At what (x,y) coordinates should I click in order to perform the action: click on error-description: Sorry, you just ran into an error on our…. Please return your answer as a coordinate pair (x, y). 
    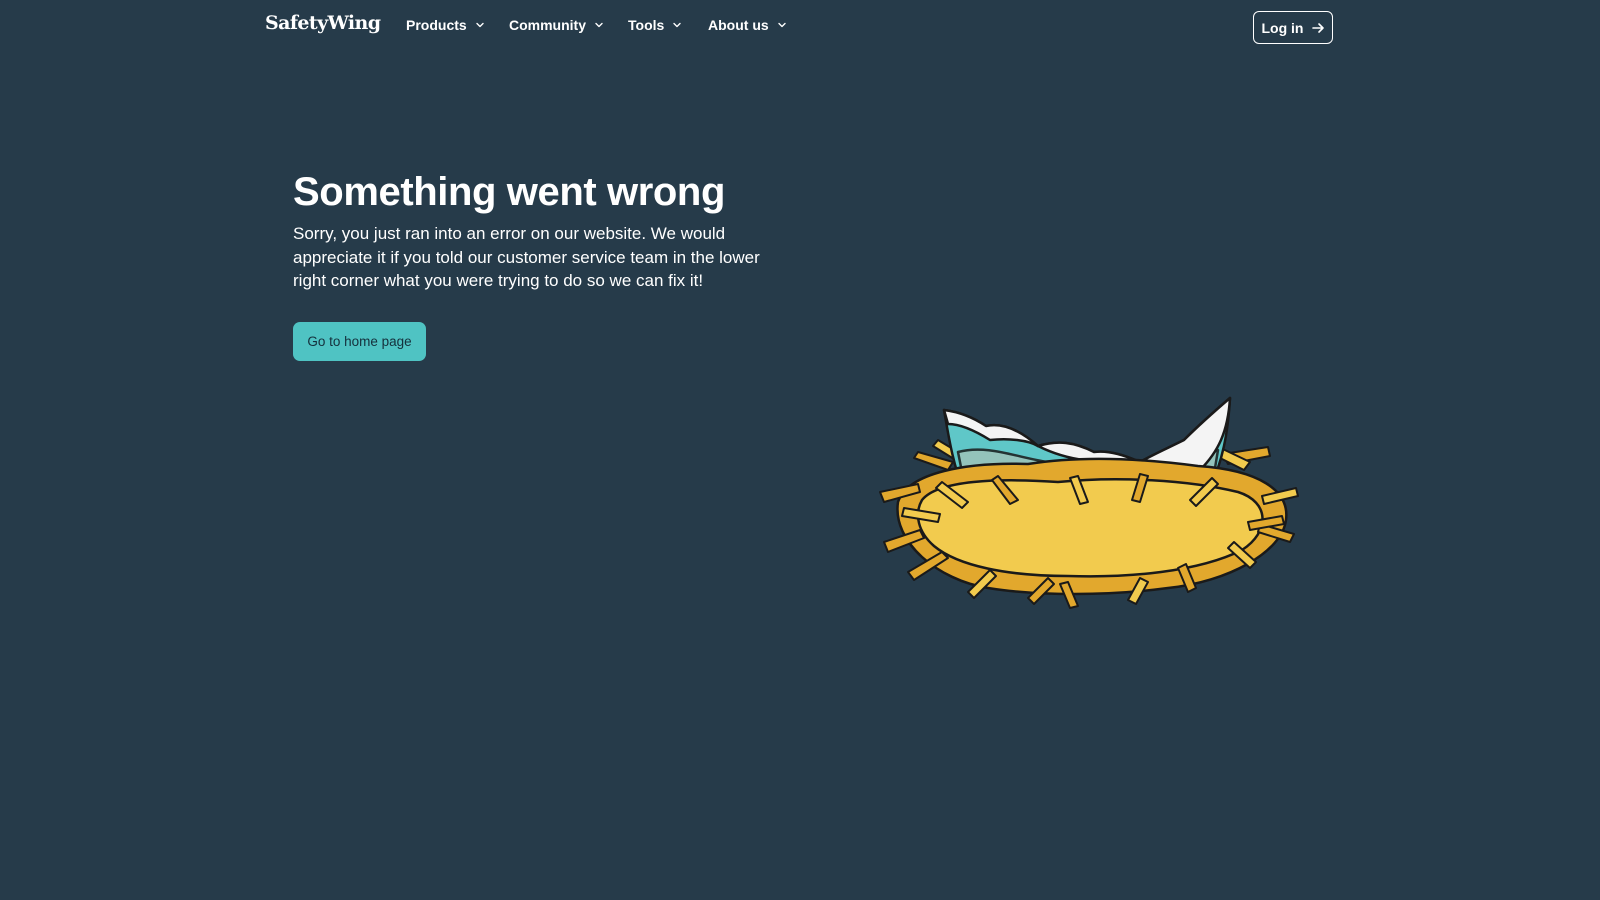
    Looking at the image, I should click on (526, 257).